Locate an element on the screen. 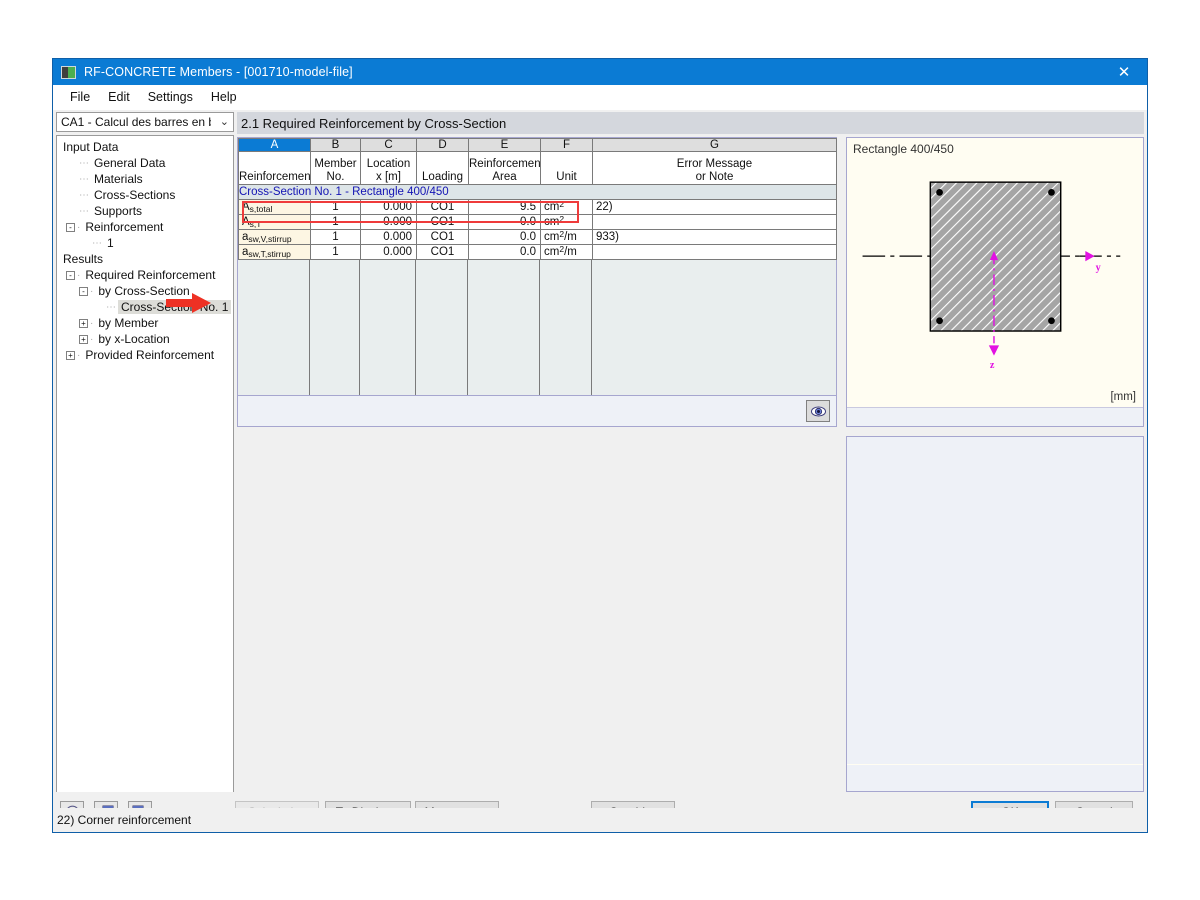 This screenshot has height=900, width=1200. cell-area: 9.5 is located at coordinates (504, 207).